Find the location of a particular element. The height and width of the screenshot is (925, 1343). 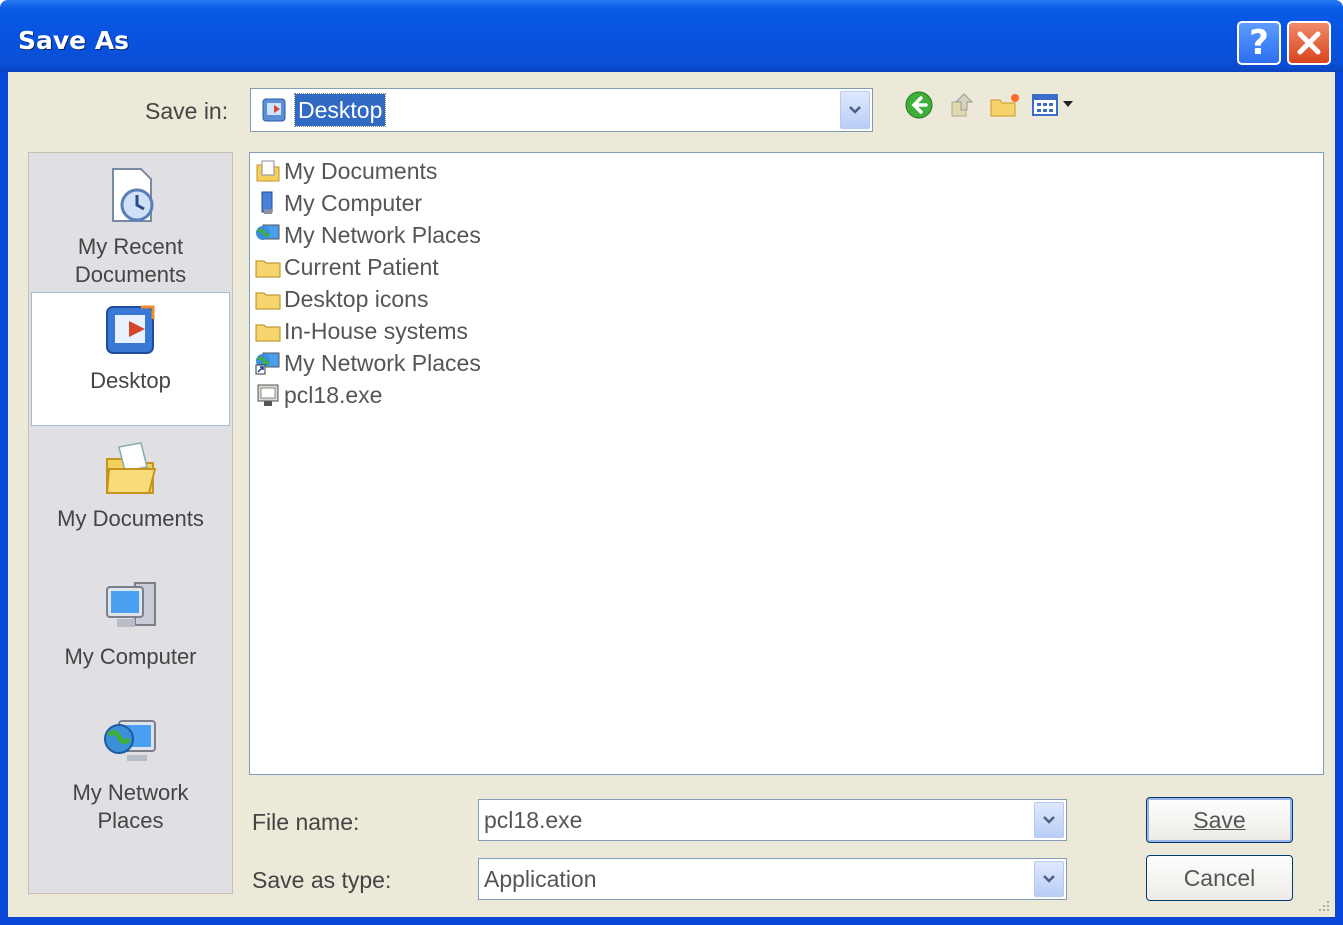

back-arrow-icon is located at coordinates (919, 105).